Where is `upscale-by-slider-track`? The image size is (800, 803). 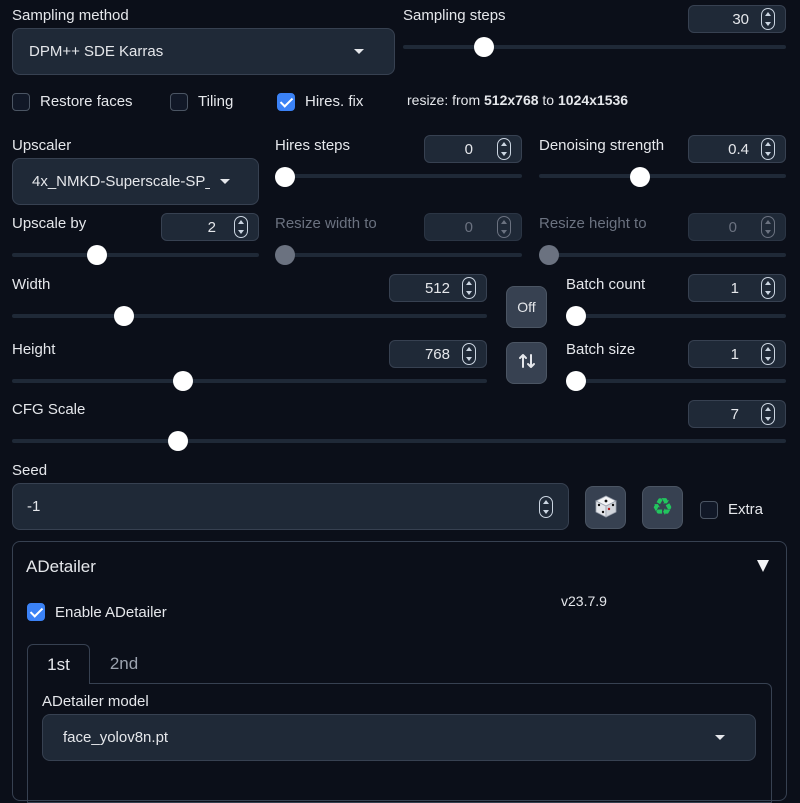 upscale-by-slider-track is located at coordinates (135, 255).